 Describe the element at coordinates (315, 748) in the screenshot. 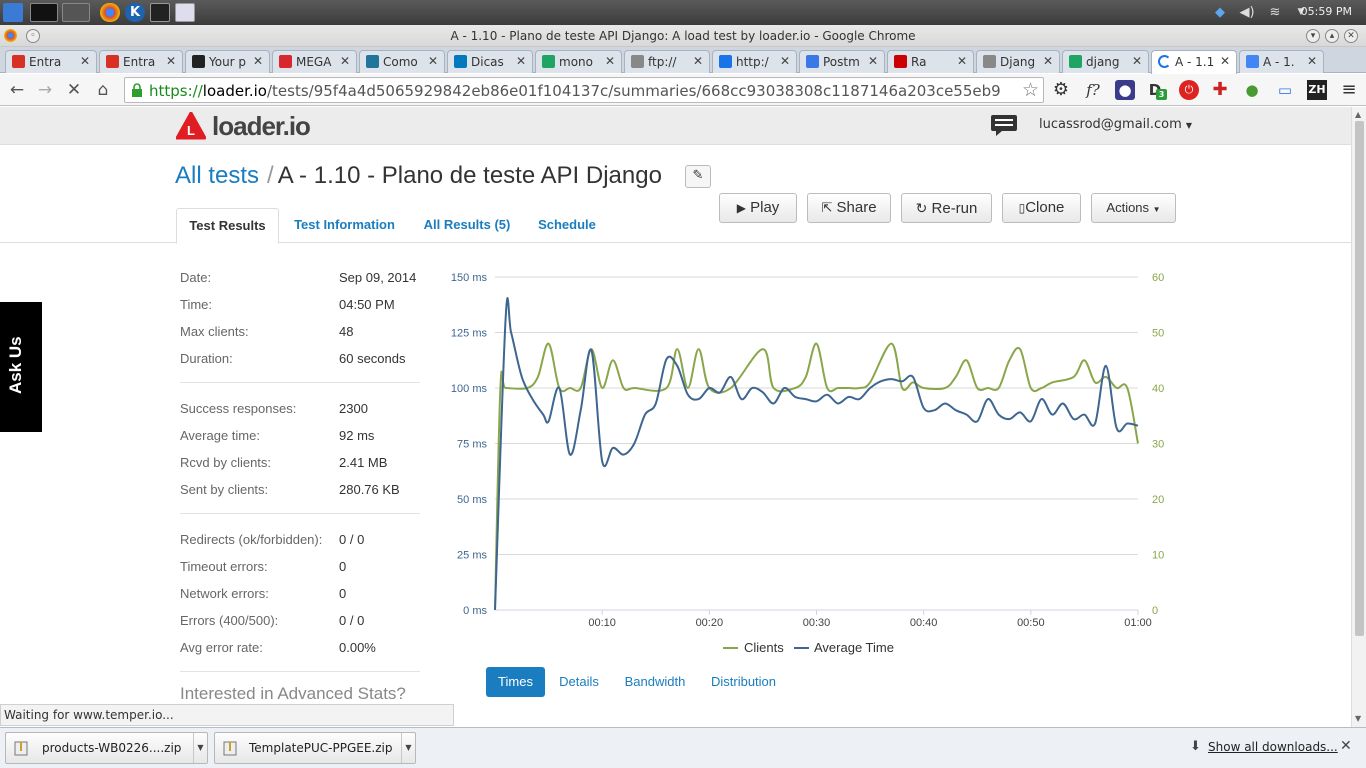

I see `download-item: TemplatePUC-PPGEE.zip ▼` at that location.